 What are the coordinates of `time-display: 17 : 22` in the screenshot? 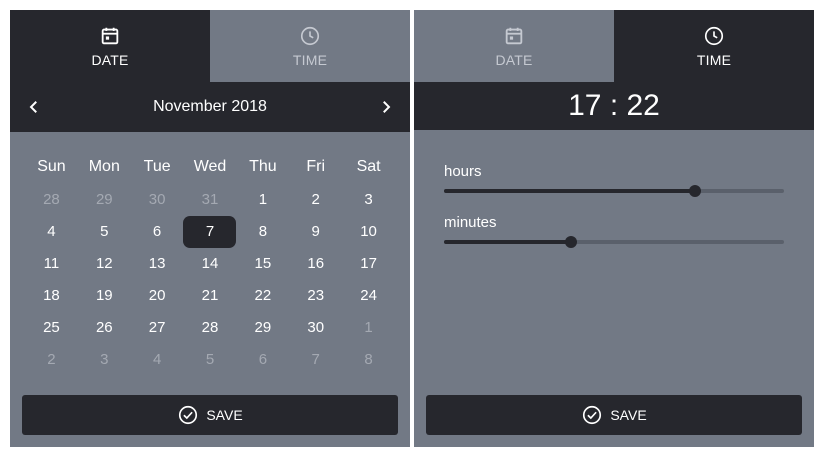 It's located at (614, 106).